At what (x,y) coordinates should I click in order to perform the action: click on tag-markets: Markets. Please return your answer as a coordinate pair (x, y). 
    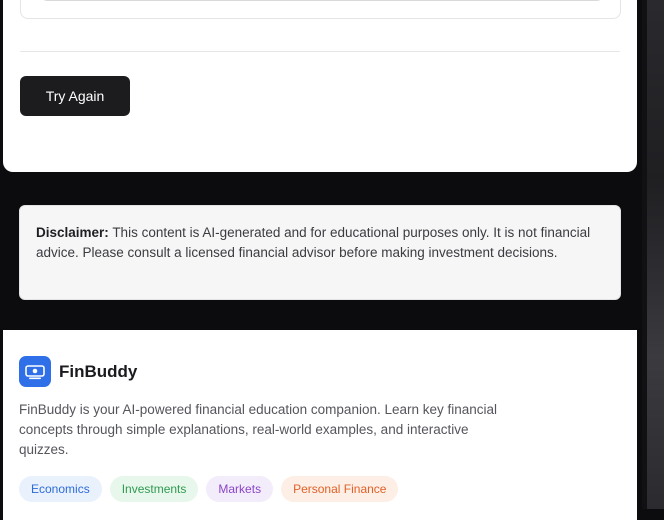
    Looking at the image, I should click on (240, 489).